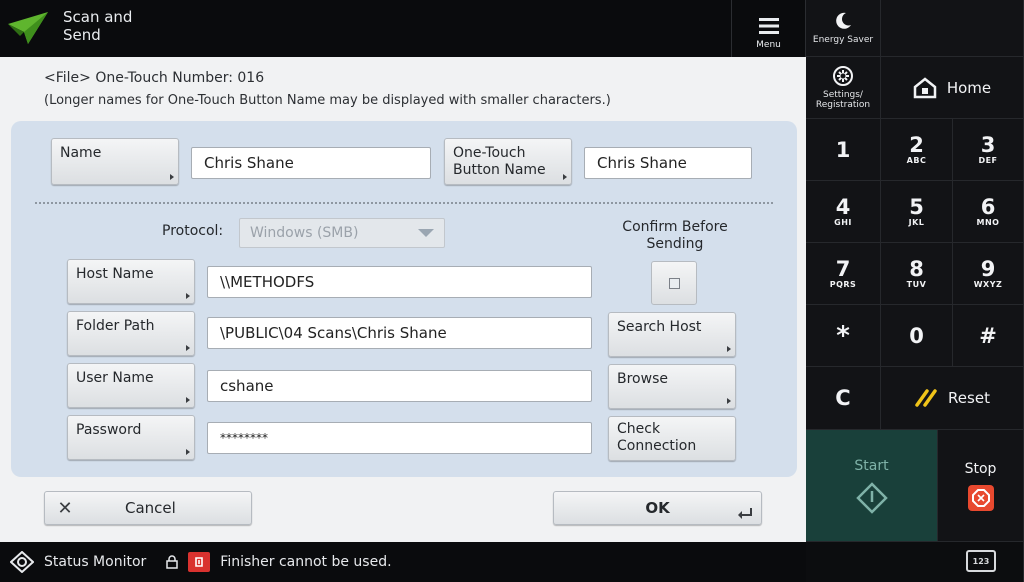 The image size is (1024, 582). I want to click on one-touch-label-line2: Button Name, so click(499, 170).